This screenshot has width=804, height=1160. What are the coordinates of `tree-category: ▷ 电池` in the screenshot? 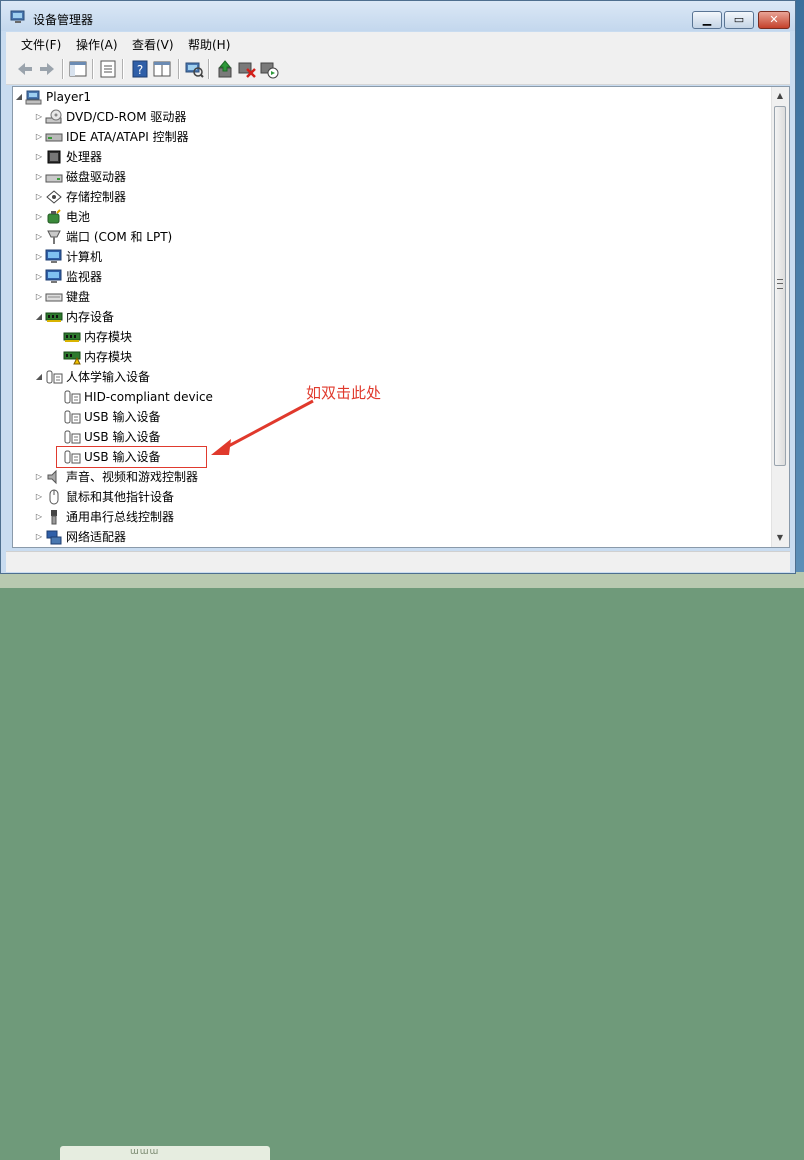 It's located at (383, 217).